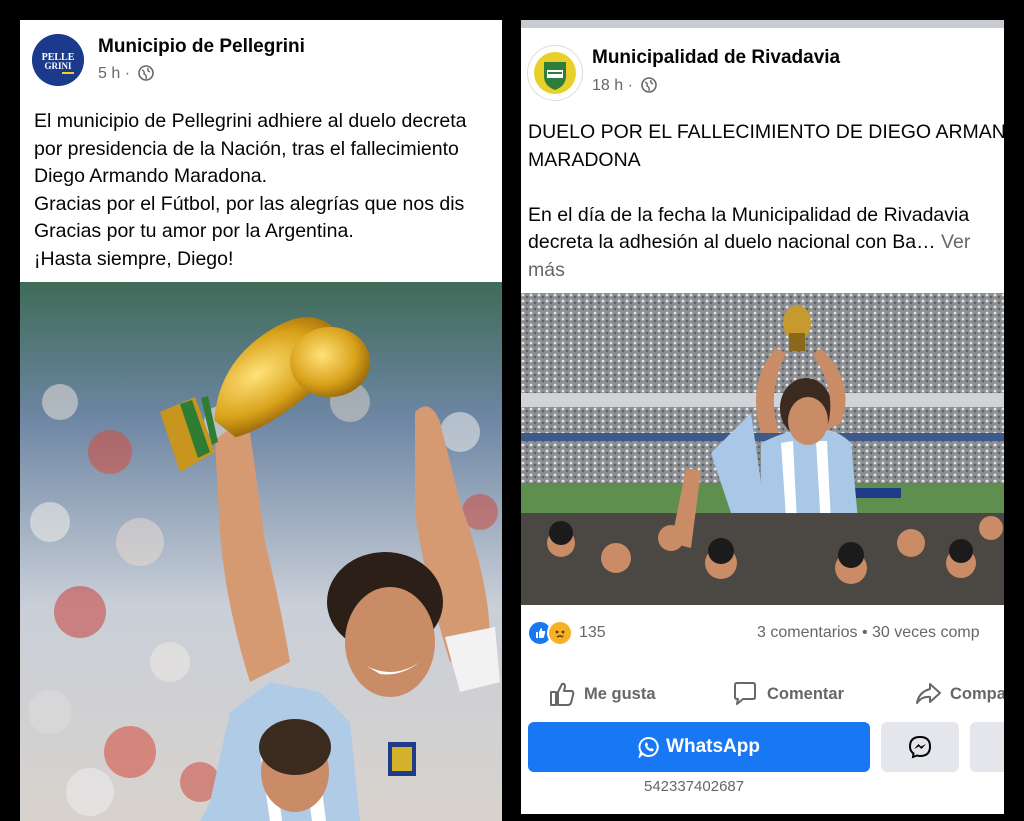 Image resolution: width=1024 pixels, height=821 pixels. What do you see at coordinates (58, 66) in the screenshot?
I see `svg-text: GRINI` at bounding box center [58, 66].